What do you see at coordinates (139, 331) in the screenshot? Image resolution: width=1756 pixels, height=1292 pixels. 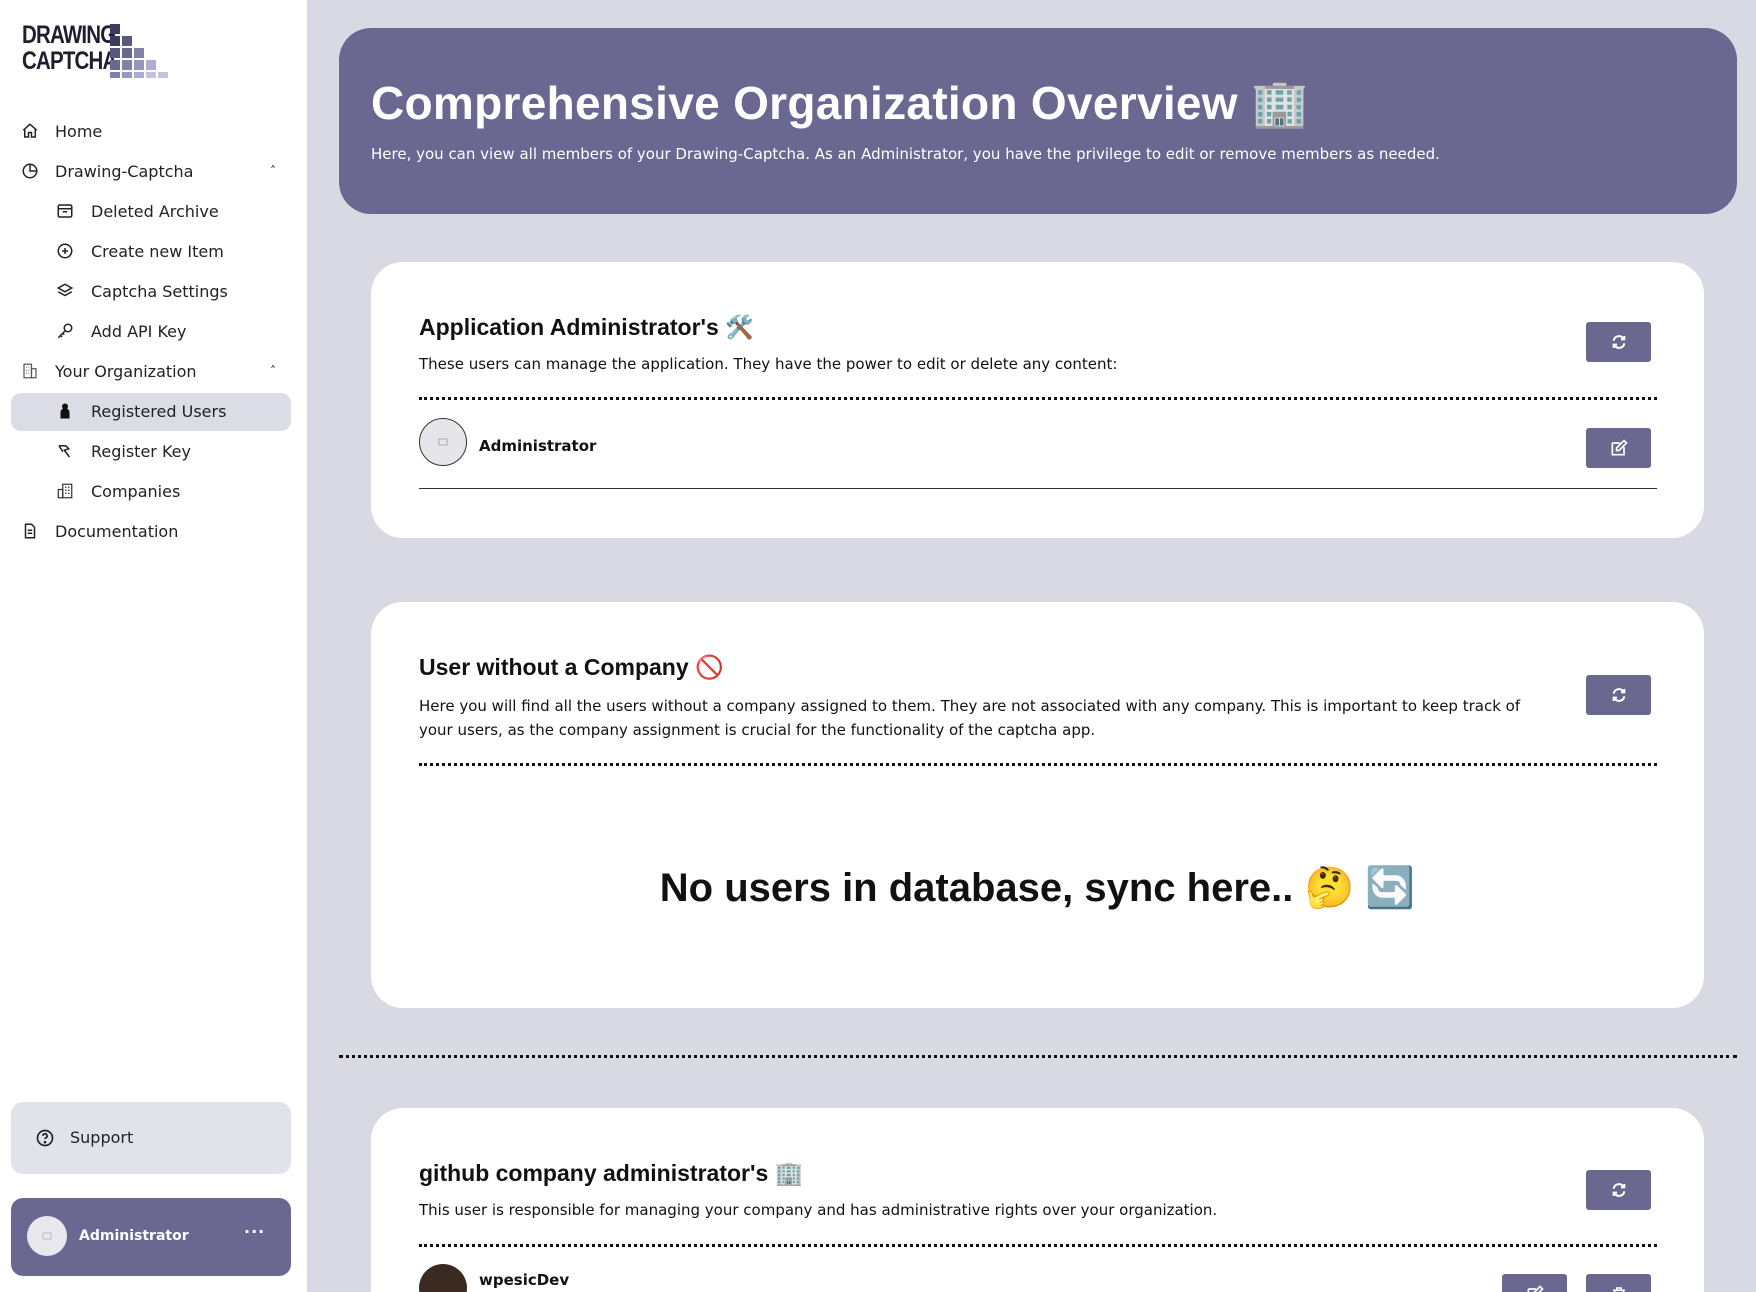 I see `sidebar-item-label: Add API Key` at bounding box center [139, 331].